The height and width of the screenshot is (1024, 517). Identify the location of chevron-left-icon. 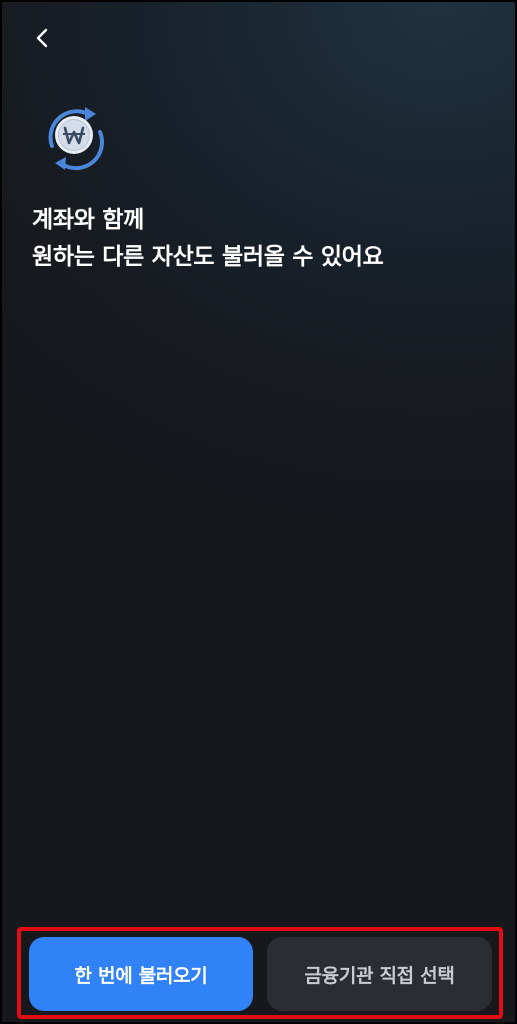
(42, 38).